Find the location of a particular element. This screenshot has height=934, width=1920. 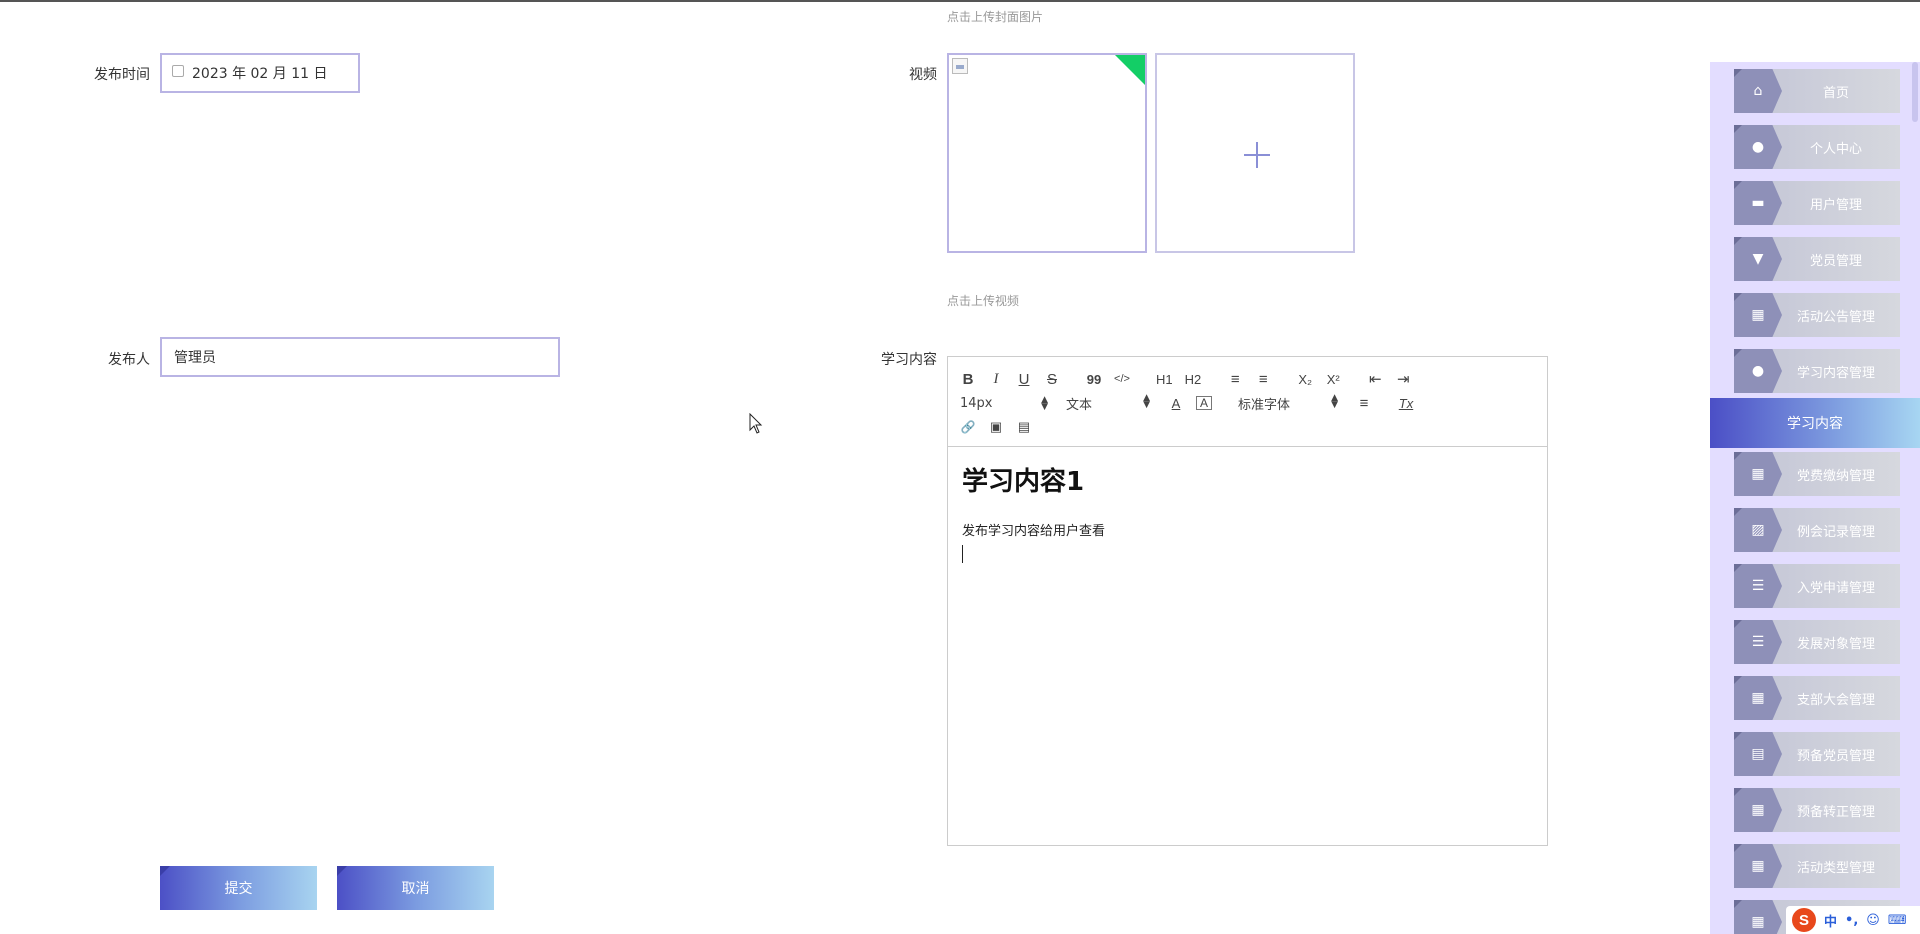

sidebar-item: ☰ 入党申请管理 is located at coordinates (1817, 586).